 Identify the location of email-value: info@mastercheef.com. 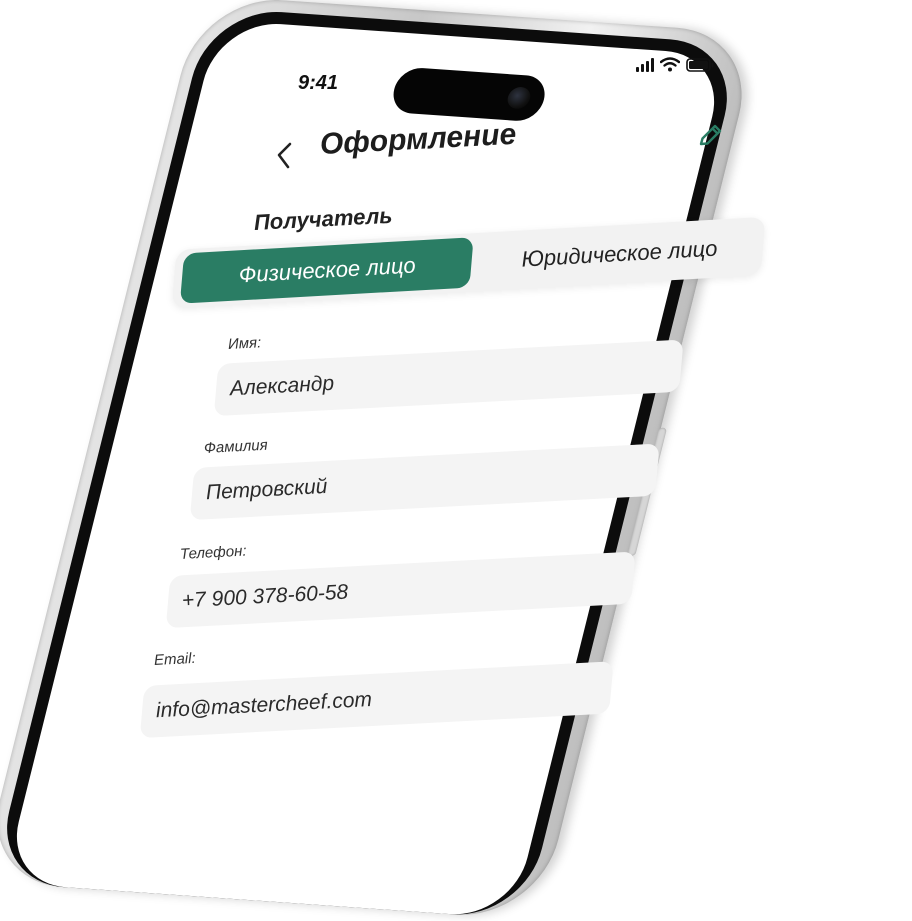
(264, 705).